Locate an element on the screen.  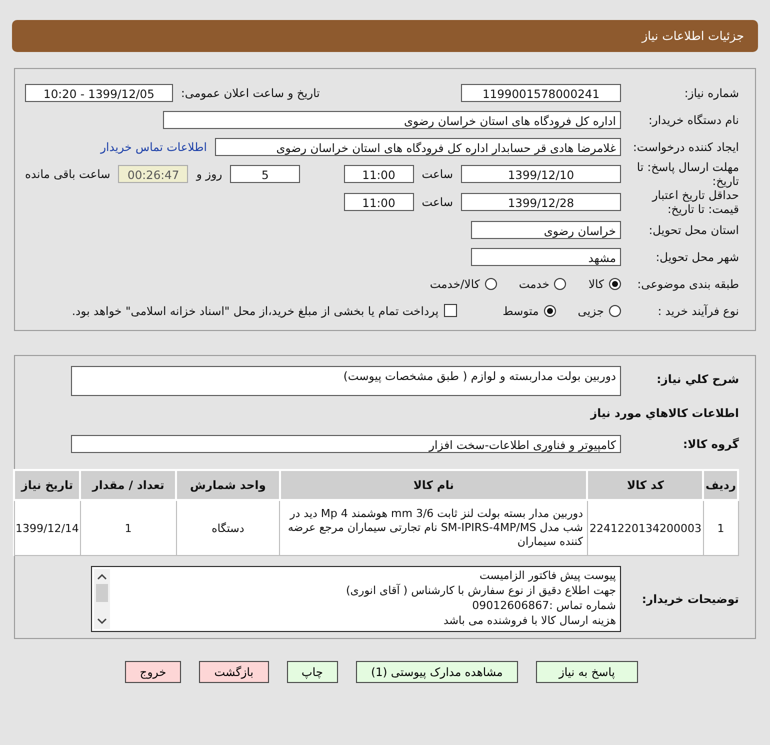
remaining-time-field: 00:26:47 is located at coordinates (153, 174).